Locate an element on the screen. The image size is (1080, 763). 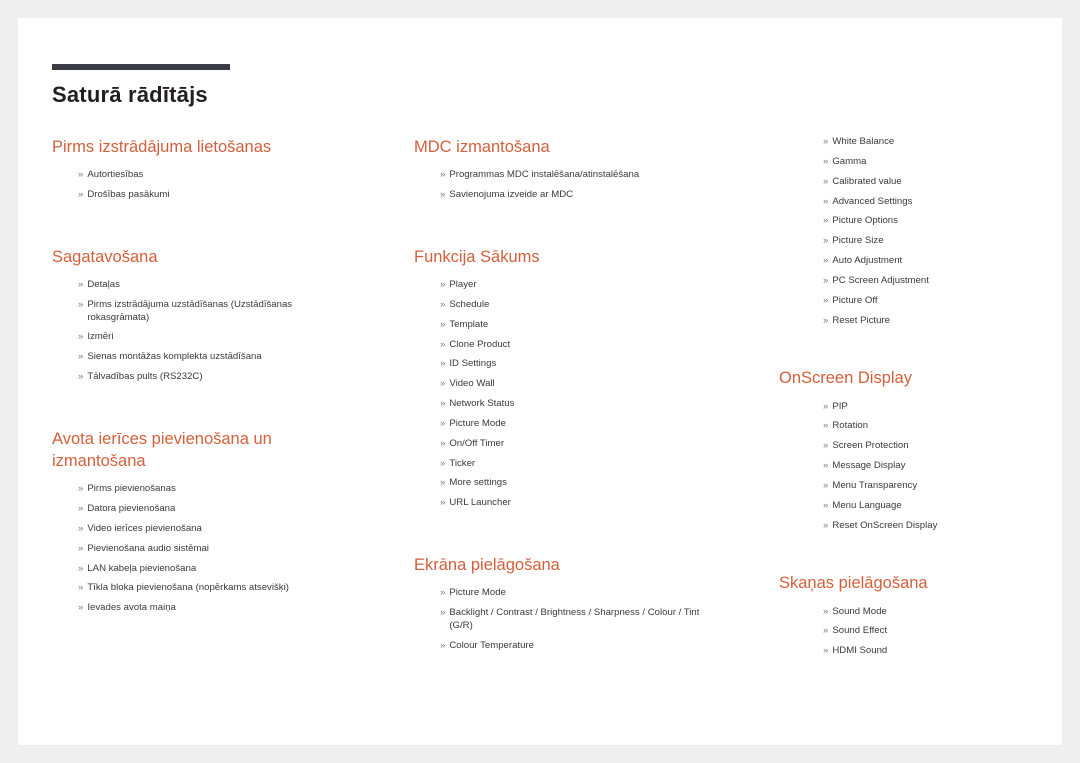
section-heading: Sagatavošana is located at coordinates (192, 257).